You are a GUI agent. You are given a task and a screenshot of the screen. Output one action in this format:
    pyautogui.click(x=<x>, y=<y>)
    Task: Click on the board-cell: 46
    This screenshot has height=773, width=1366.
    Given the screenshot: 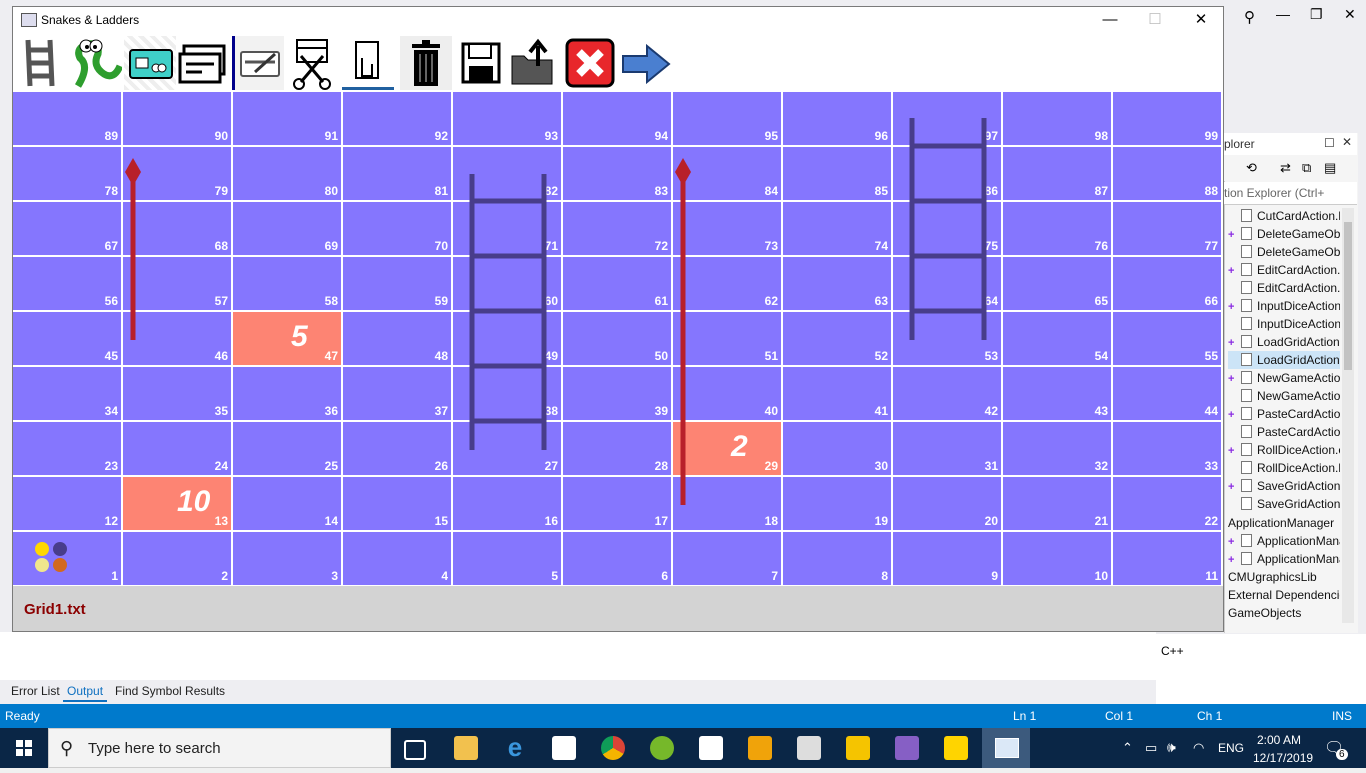 What is the action you would take?
    pyautogui.click(x=178, y=339)
    